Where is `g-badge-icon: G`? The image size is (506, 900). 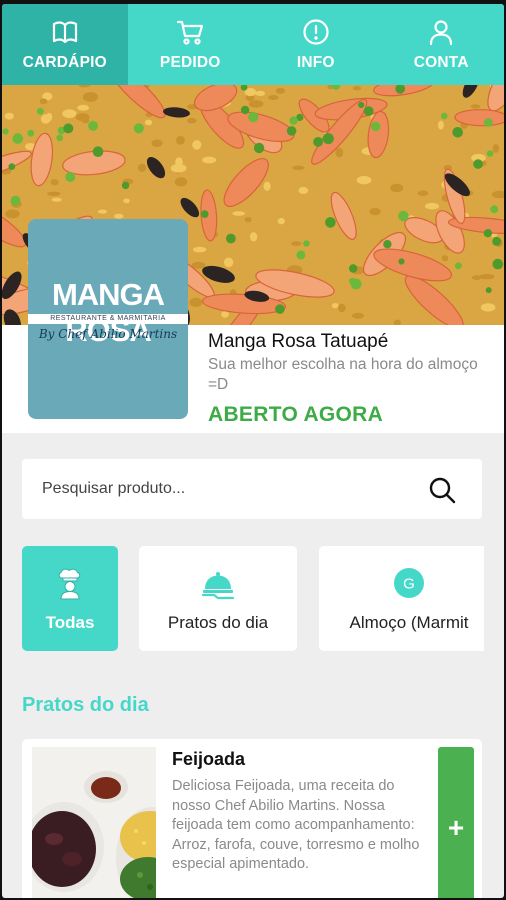 g-badge-icon: G is located at coordinates (409, 582).